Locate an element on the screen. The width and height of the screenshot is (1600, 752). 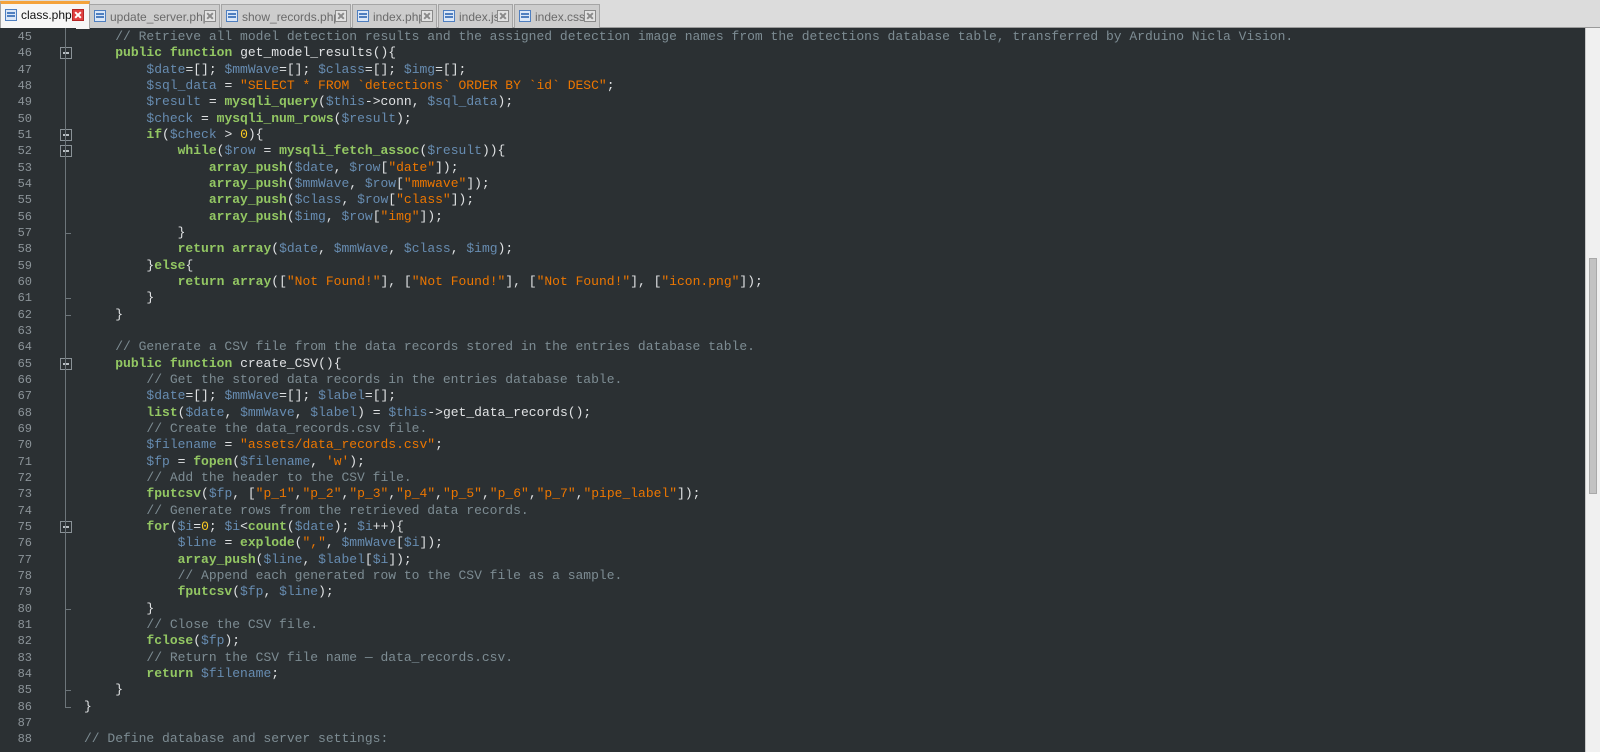
line-number: 69 is located at coordinates (24, 428).